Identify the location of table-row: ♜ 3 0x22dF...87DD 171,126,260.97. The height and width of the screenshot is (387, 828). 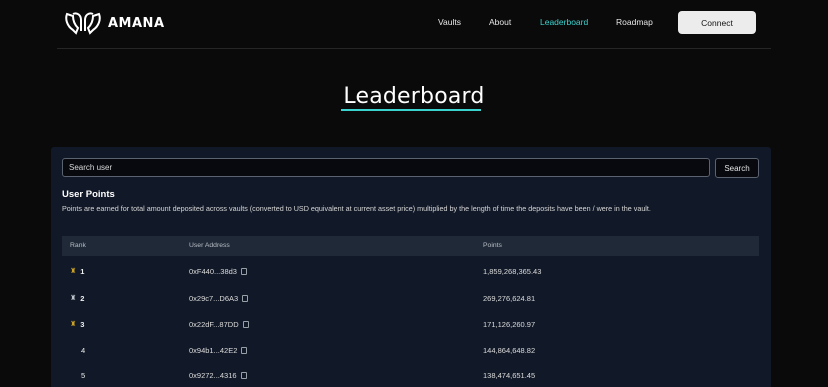
(410, 324).